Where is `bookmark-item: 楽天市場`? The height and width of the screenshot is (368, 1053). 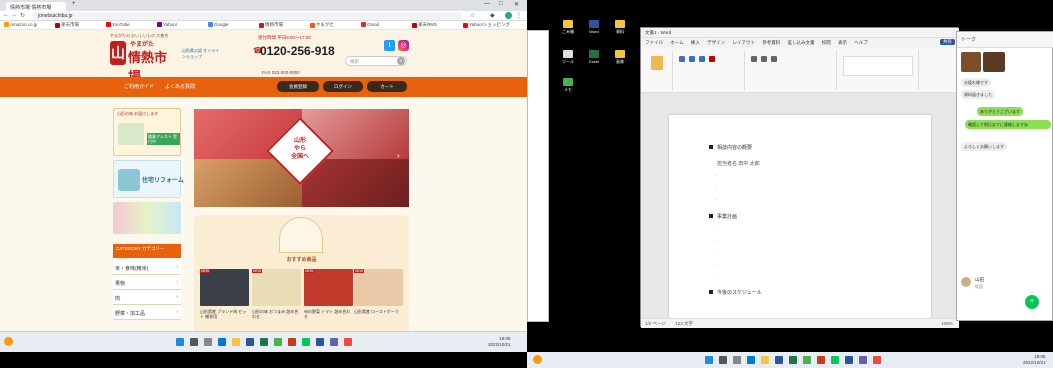 bookmark-item: 楽天市場 is located at coordinates (67, 25).